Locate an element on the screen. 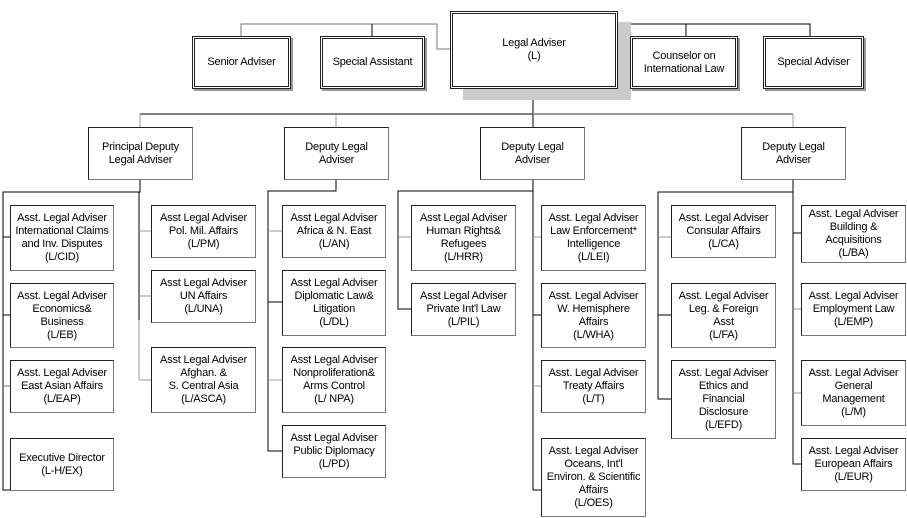  counselor-international-law-box: Counselor on International Law is located at coordinates (684, 62).